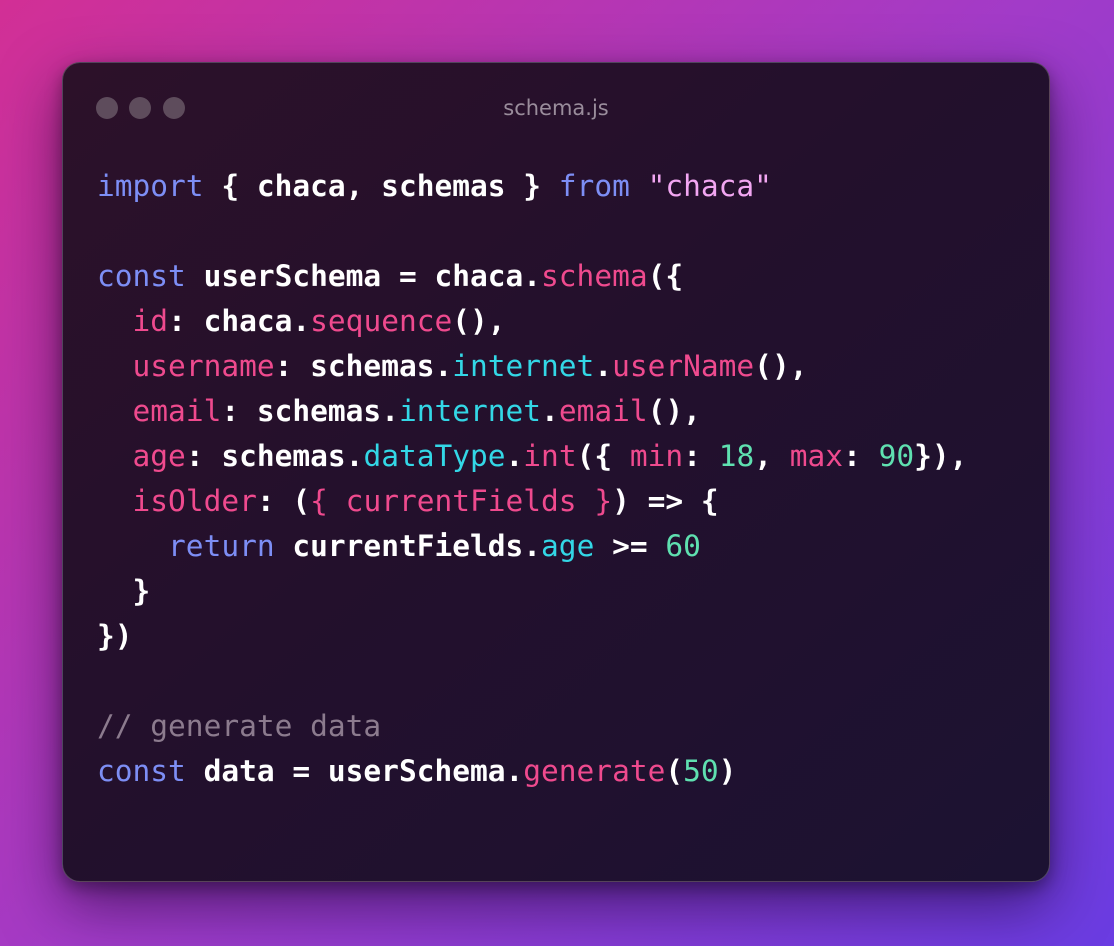 This screenshot has height=946, width=1114. I want to click on code-token: { chaca, schemas }, so click(381, 186).